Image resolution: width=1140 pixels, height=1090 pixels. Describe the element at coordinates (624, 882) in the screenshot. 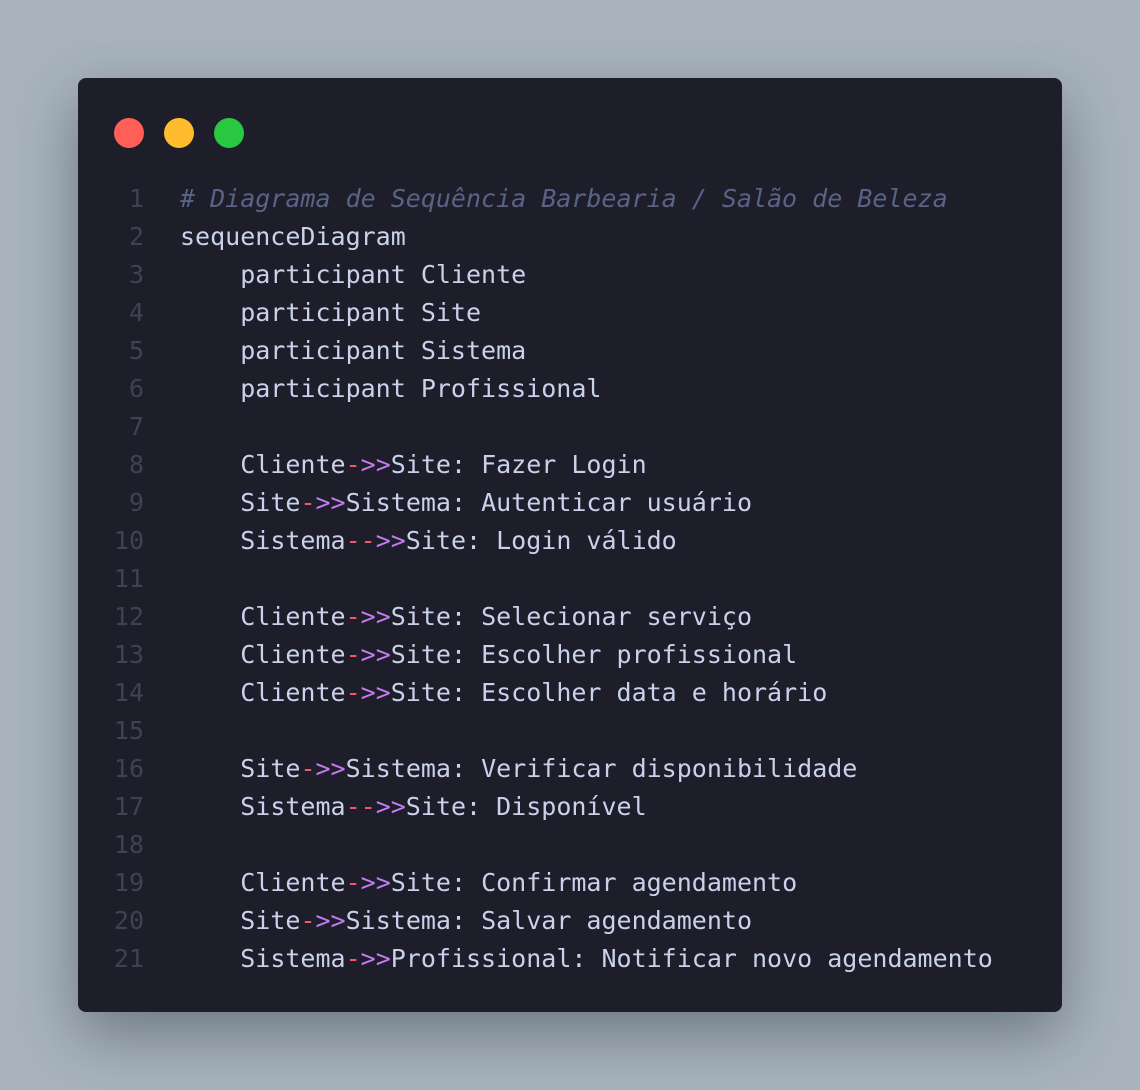

I see `message-text: : Confirmar agendamento` at that location.